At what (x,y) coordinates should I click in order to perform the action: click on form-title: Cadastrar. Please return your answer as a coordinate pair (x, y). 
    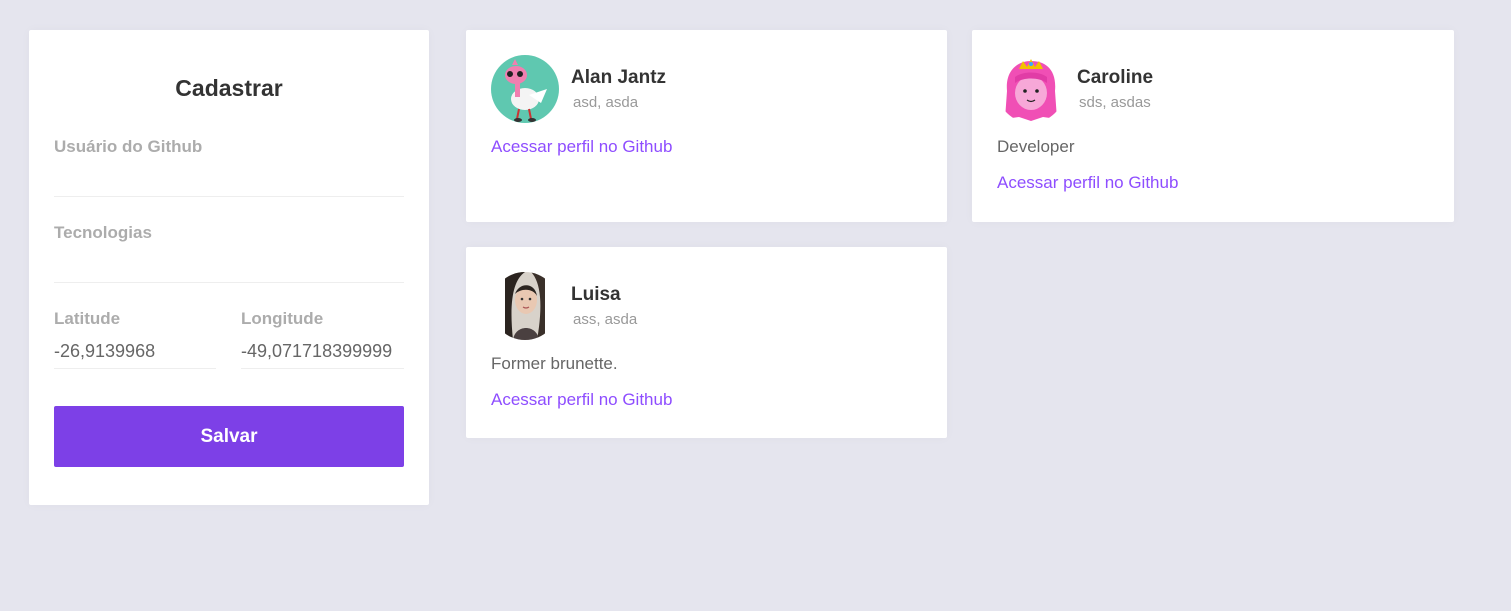
    Looking at the image, I should click on (229, 88).